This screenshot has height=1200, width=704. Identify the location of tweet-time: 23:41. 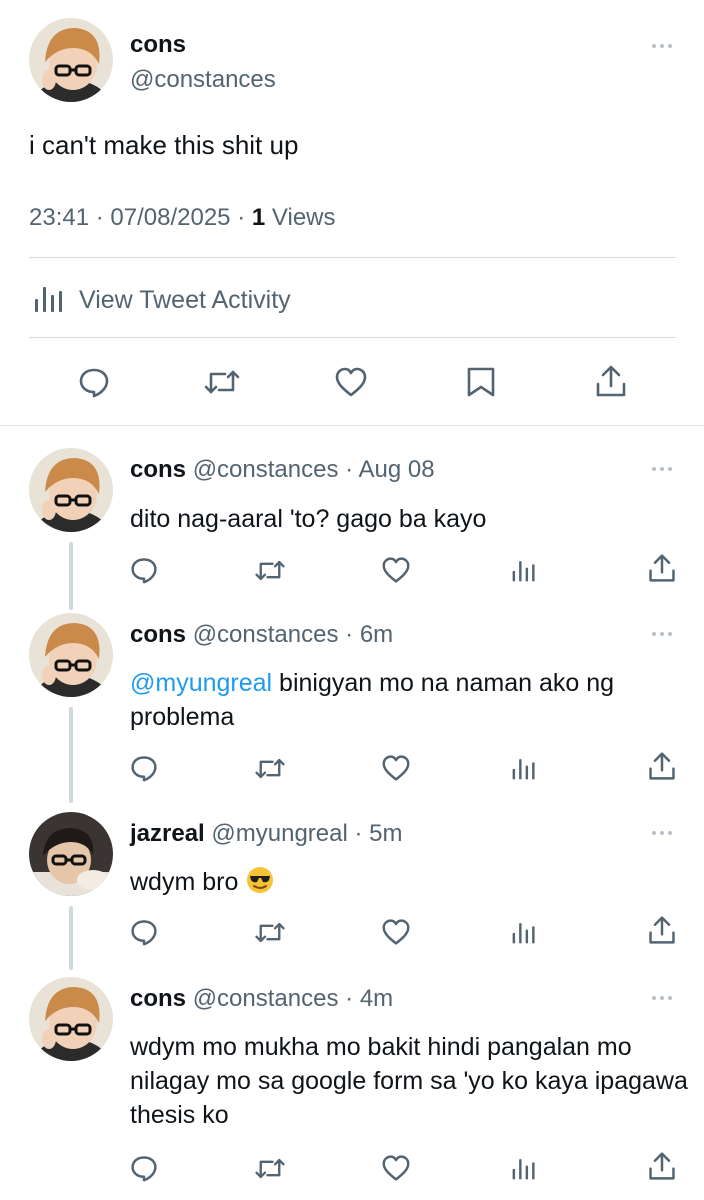
(59, 217).